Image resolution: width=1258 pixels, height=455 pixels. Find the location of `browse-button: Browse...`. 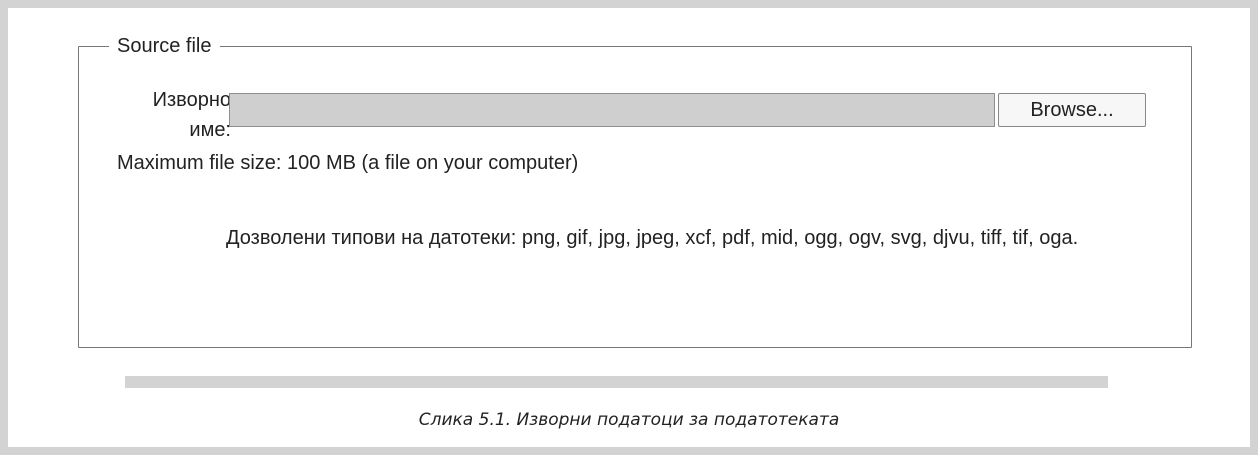

browse-button: Browse... is located at coordinates (1072, 110).